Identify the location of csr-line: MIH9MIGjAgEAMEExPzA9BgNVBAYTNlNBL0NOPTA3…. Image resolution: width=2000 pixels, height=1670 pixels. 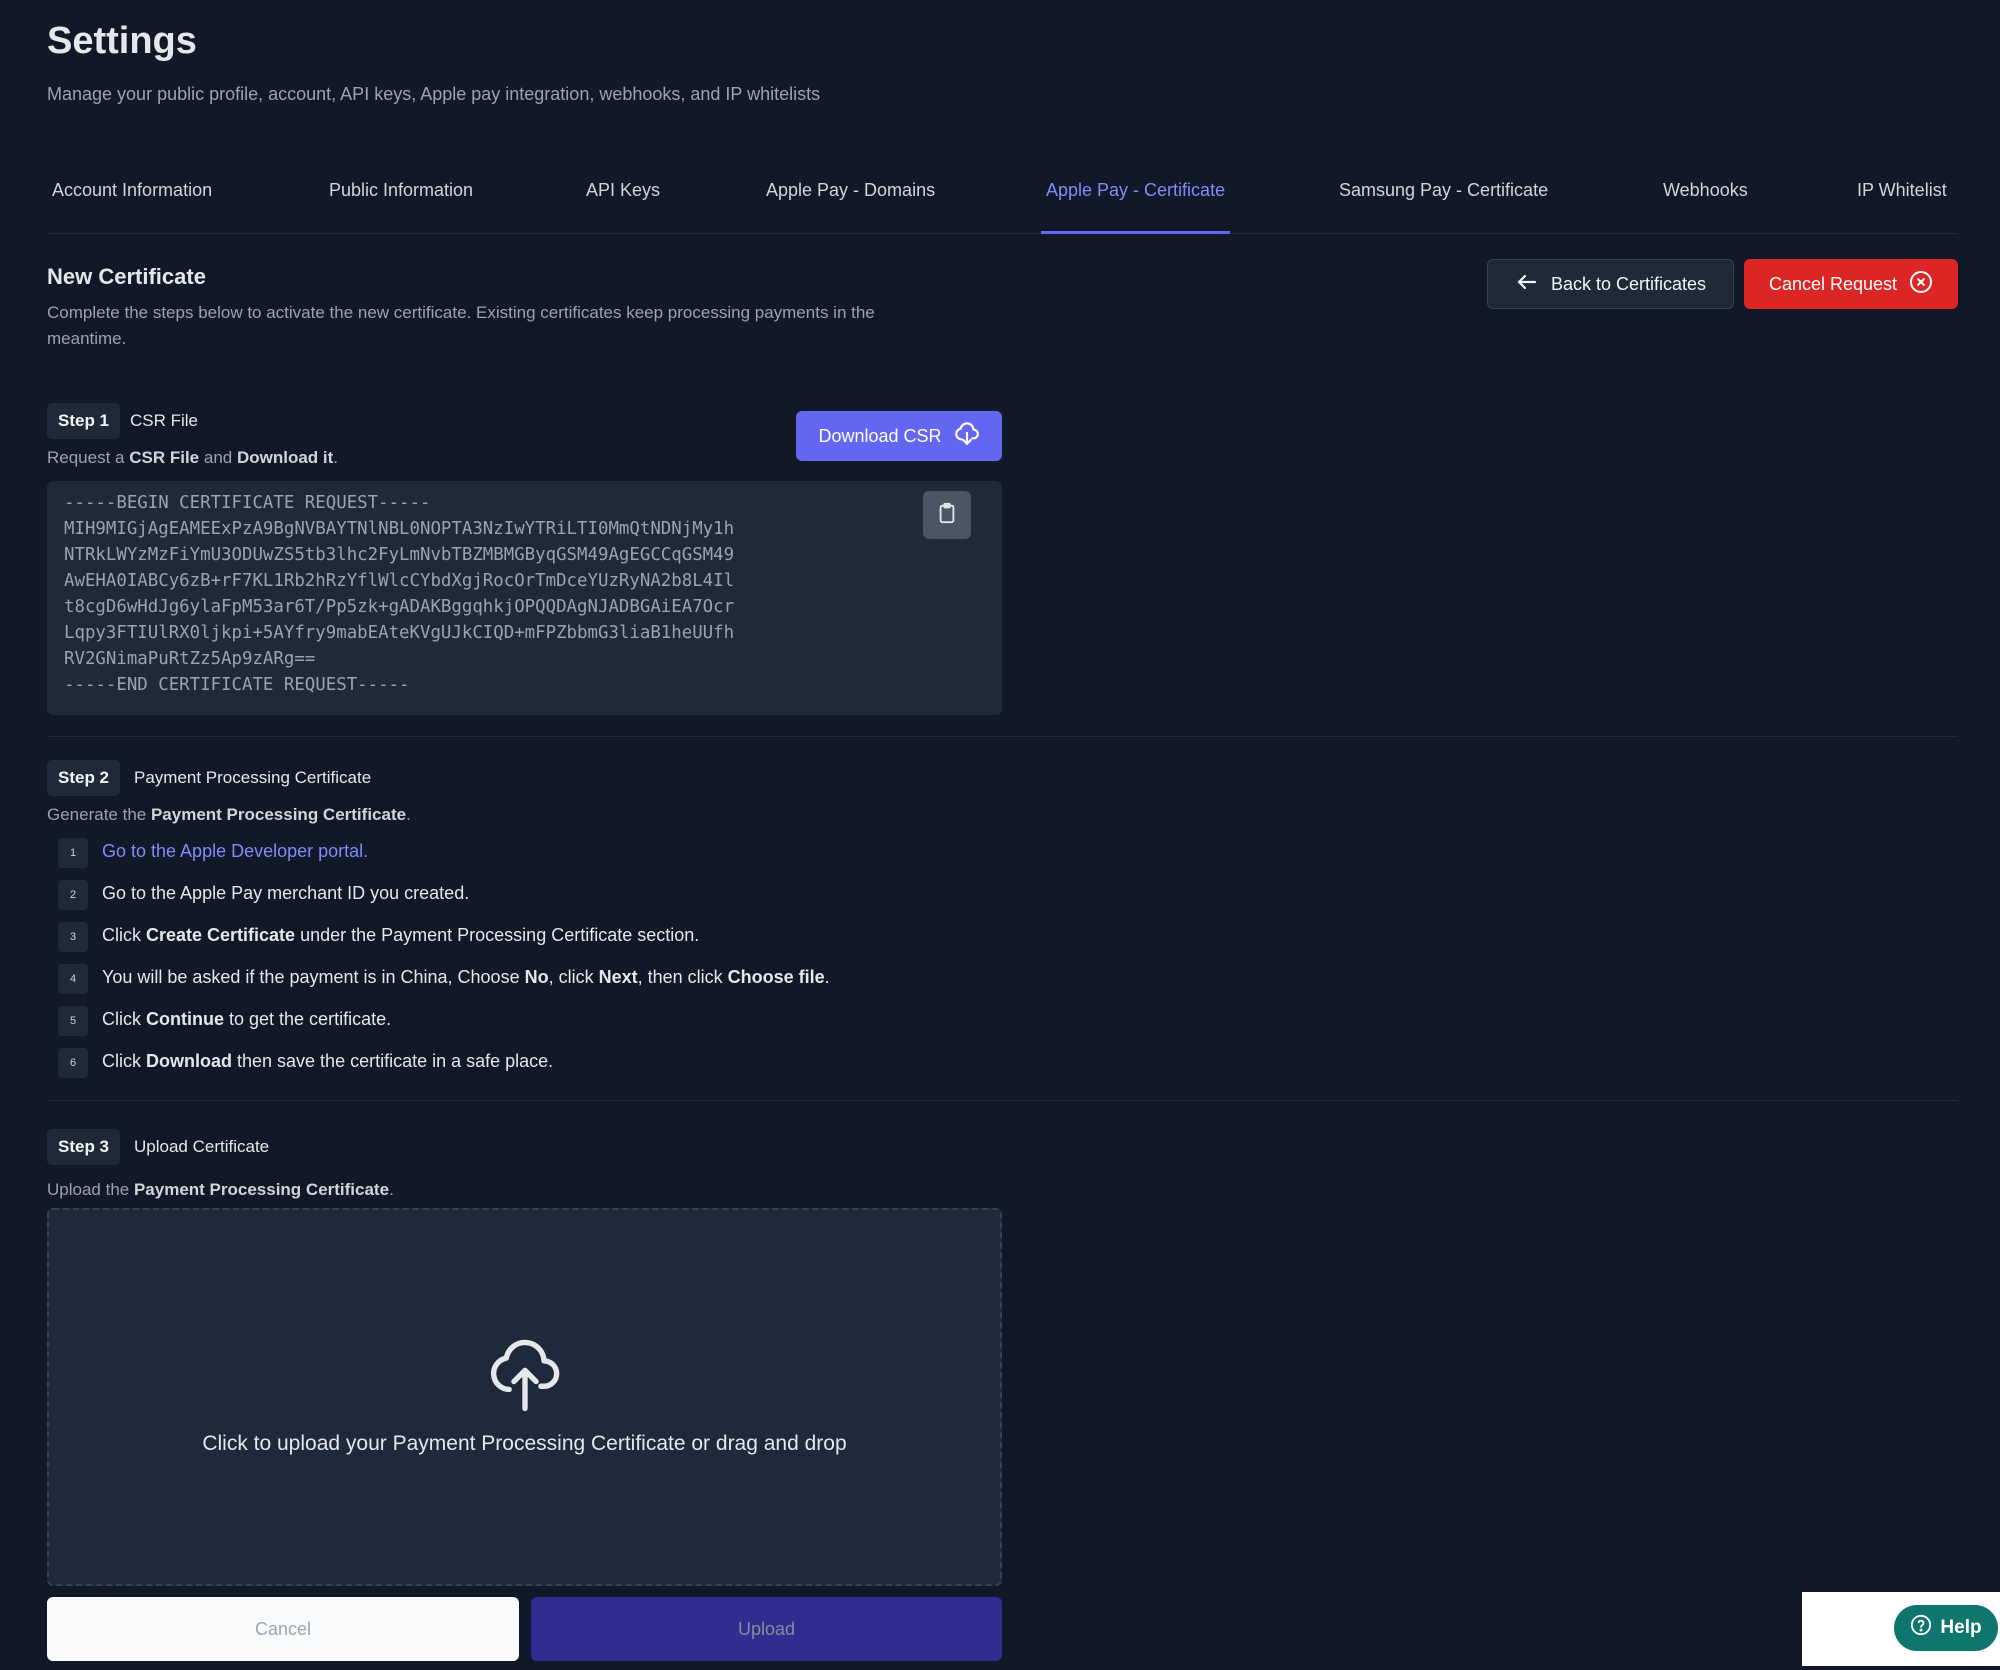
(399, 529).